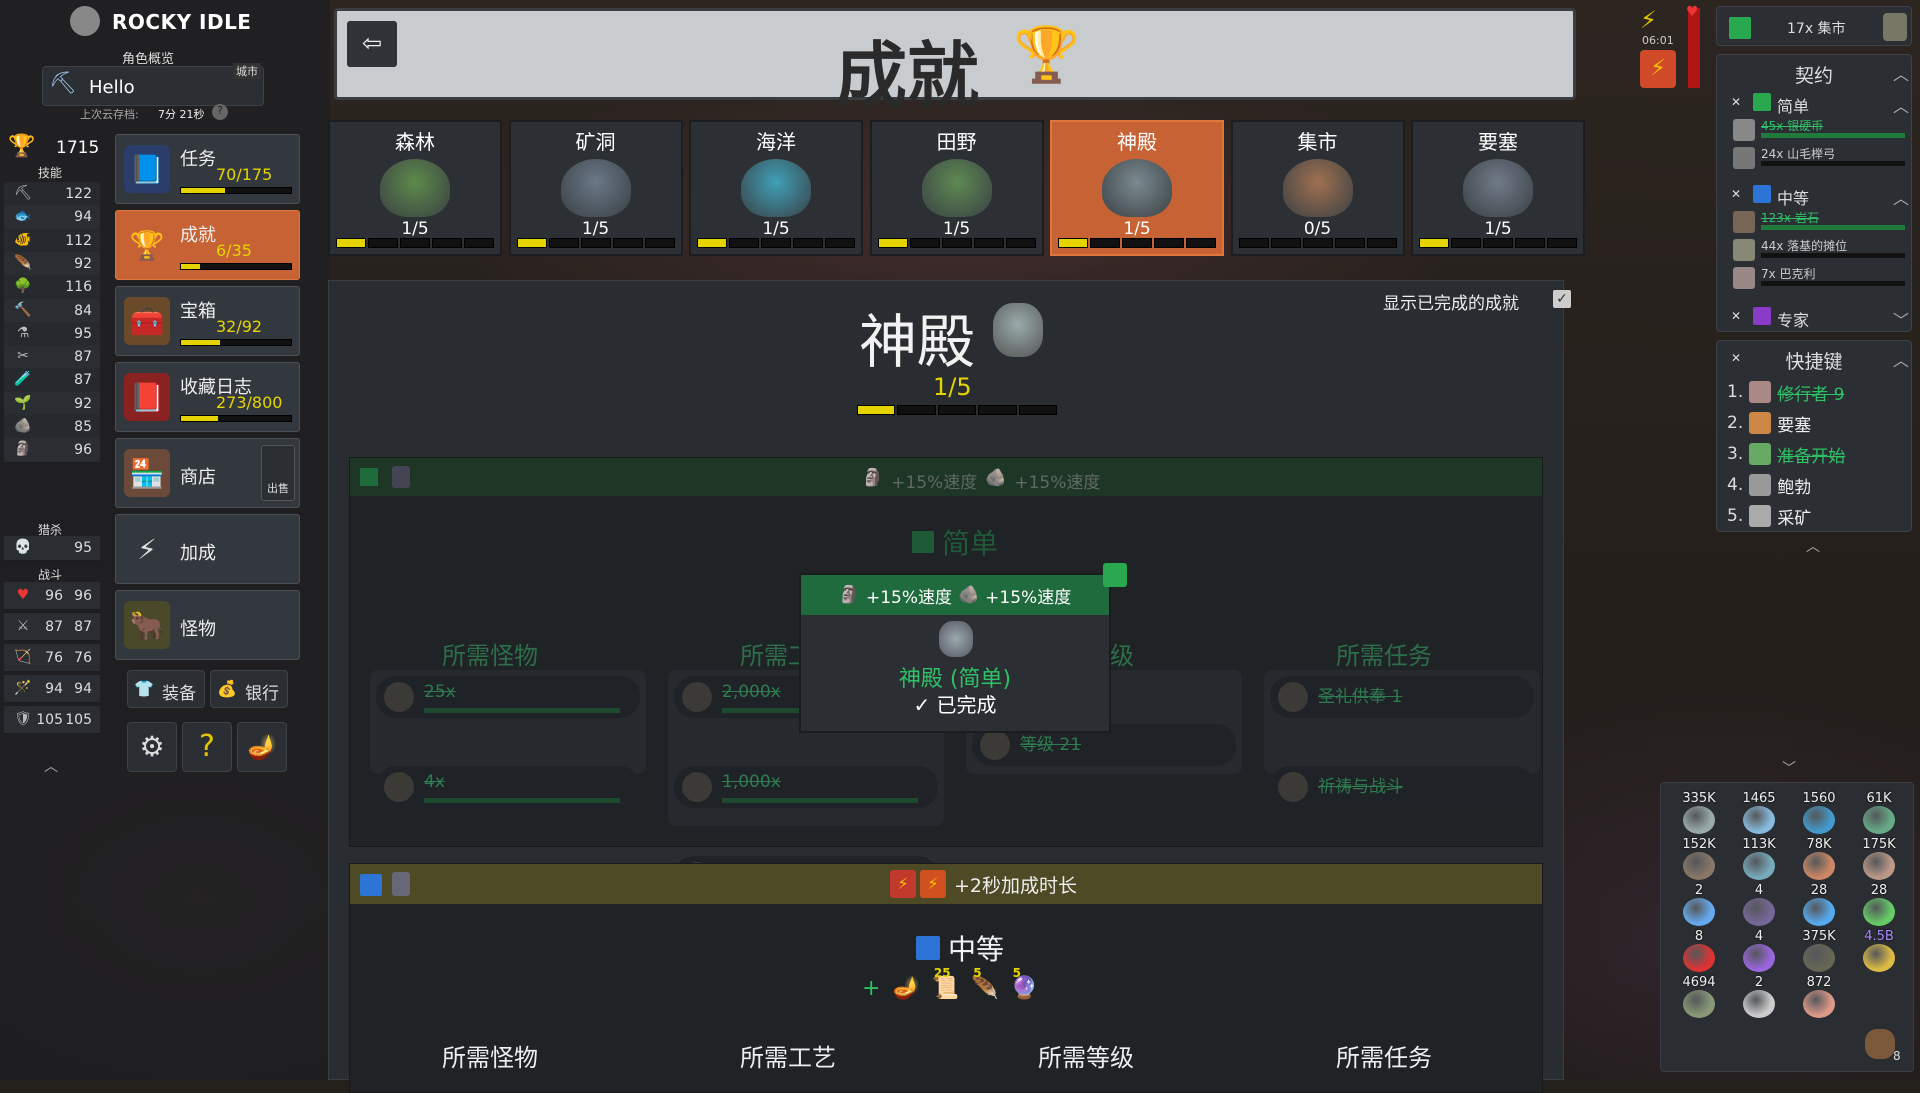  What do you see at coordinates (153, 84) in the screenshot?
I see `player-card: ⛏ Hello 城市` at bounding box center [153, 84].